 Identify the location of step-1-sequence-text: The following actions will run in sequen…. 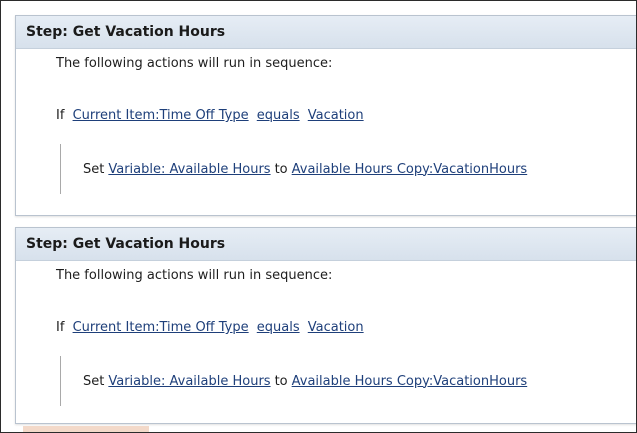
(194, 63).